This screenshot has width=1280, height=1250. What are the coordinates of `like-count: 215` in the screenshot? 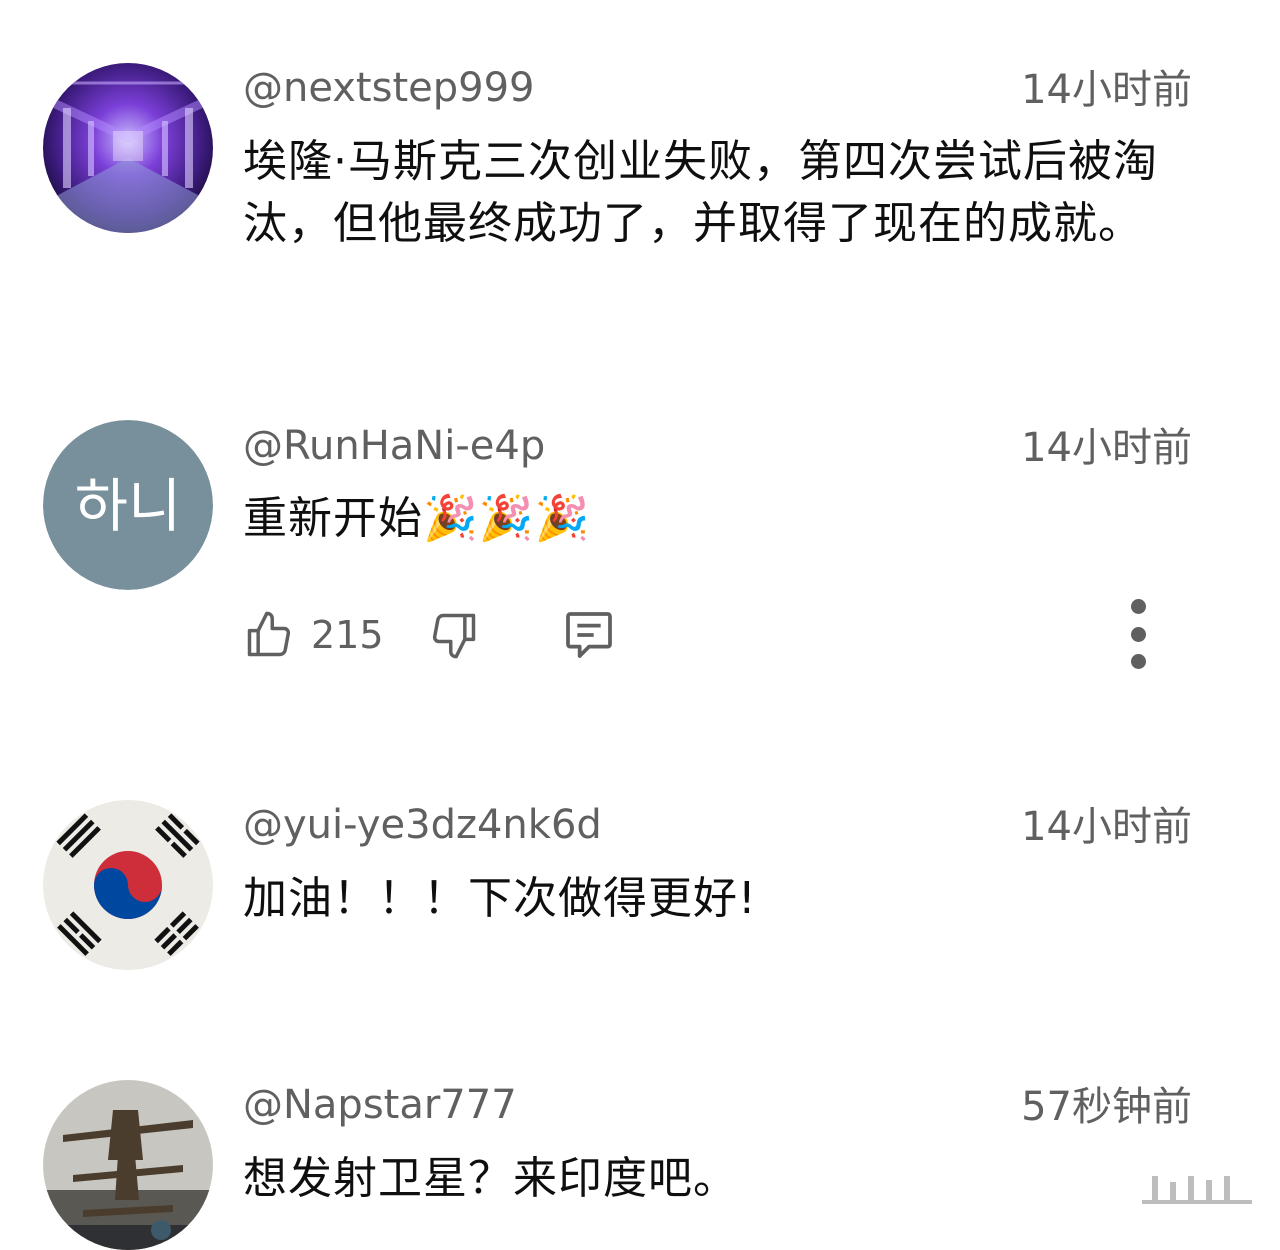 It's located at (347, 635).